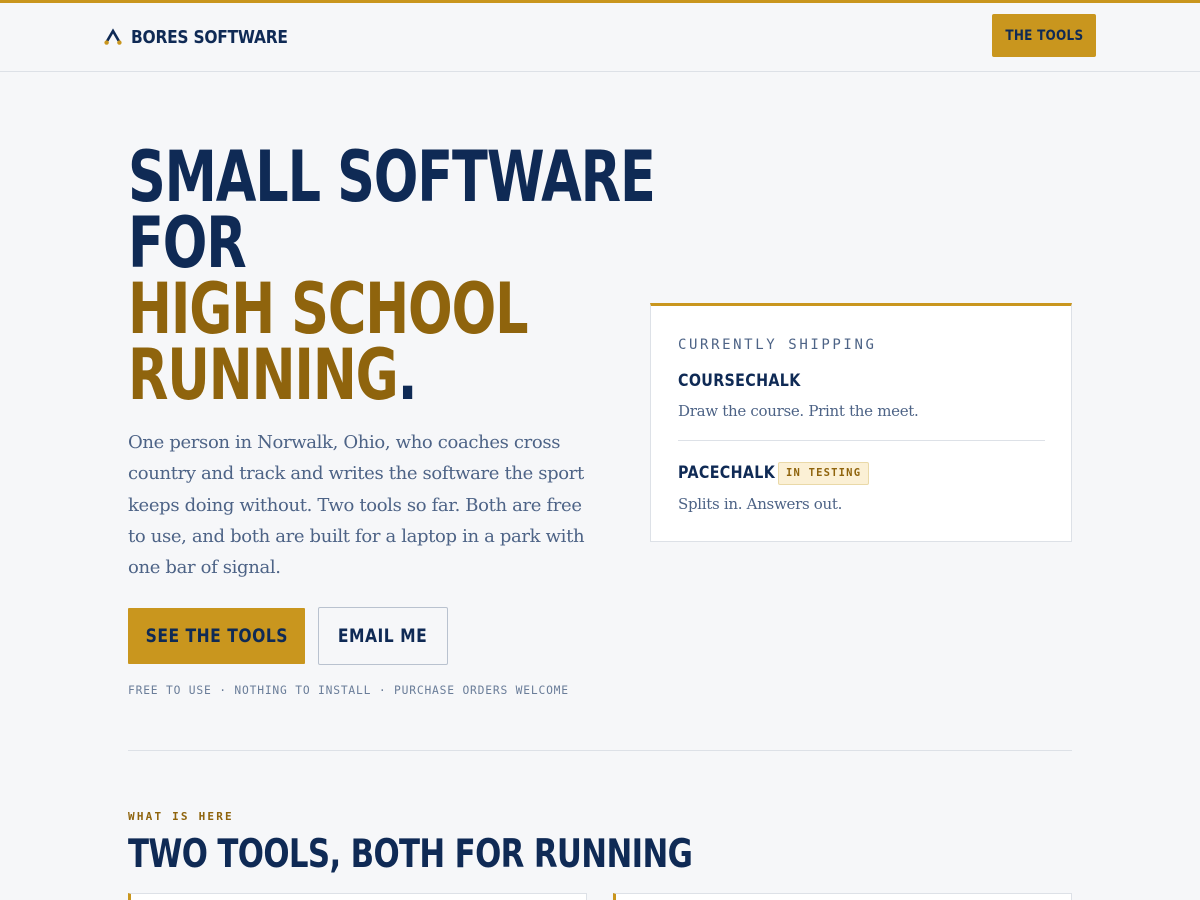 The image size is (1200, 900). What do you see at coordinates (861, 440) in the screenshot?
I see `card-divider` at bounding box center [861, 440].